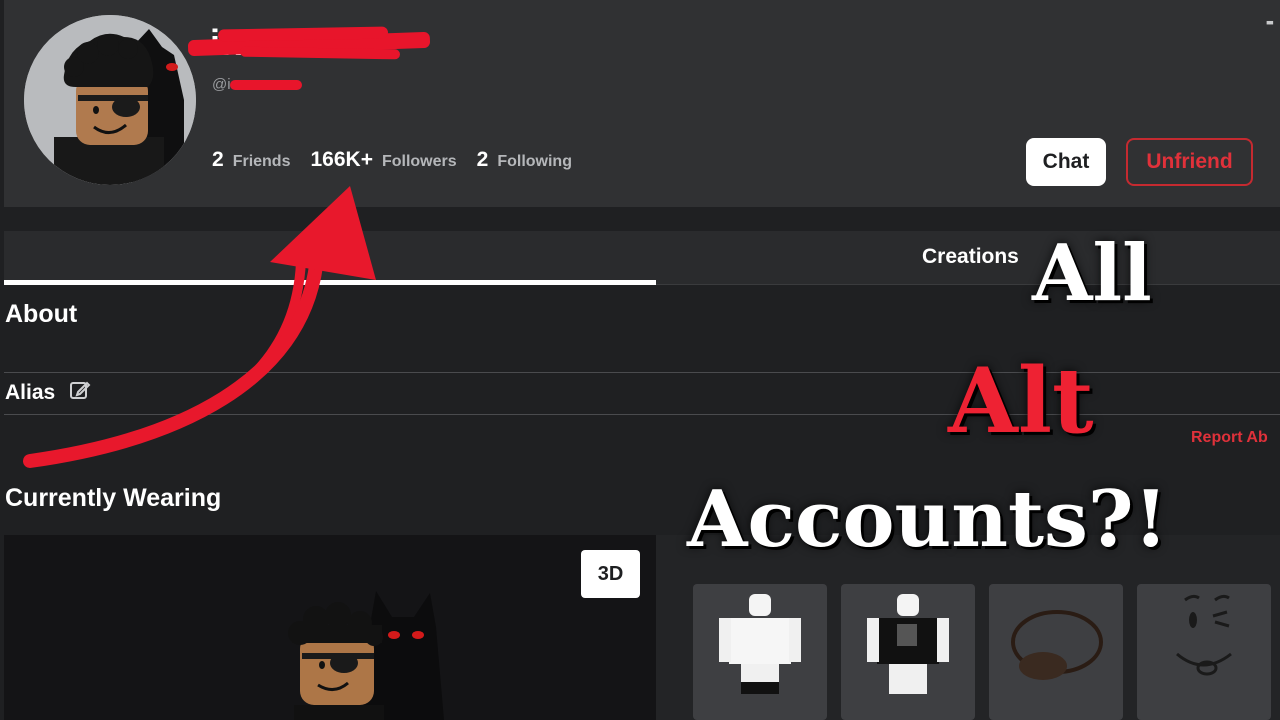 This screenshot has width=1280, height=720. What do you see at coordinates (1229, 438) in the screenshot?
I see `report-abuse-link: Report Ab` at bounding box center [1229, 438].